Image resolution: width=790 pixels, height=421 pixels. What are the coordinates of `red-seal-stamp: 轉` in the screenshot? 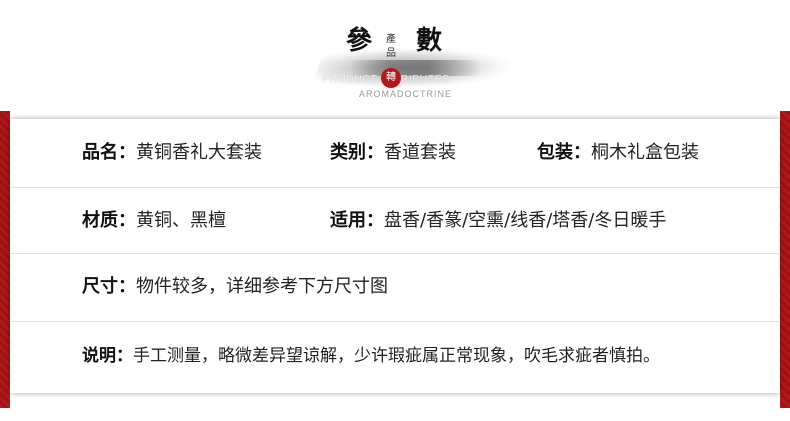 It's located at (391, 78).